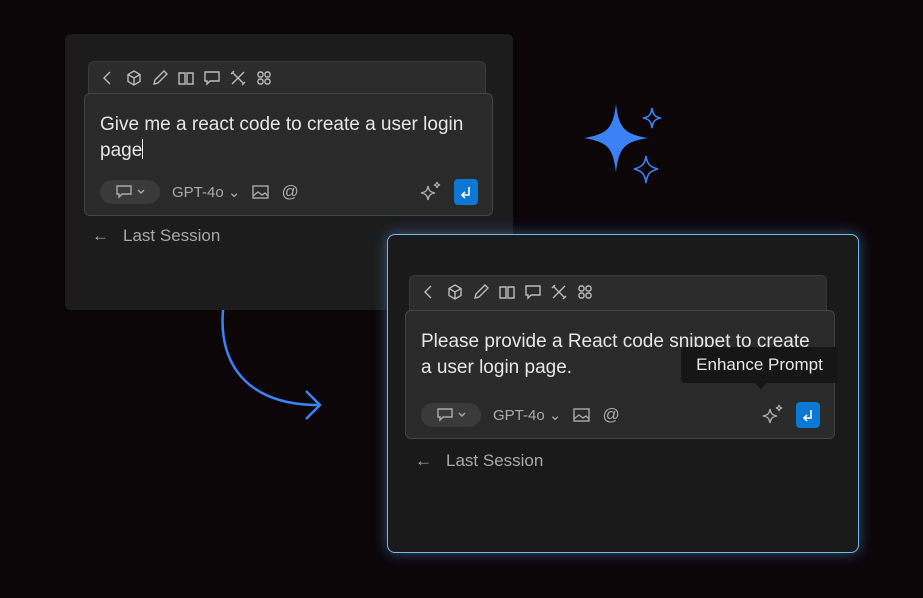  I want to click on enhance-prompt-tooltip: Enhance Prompt, so click(759, 368).